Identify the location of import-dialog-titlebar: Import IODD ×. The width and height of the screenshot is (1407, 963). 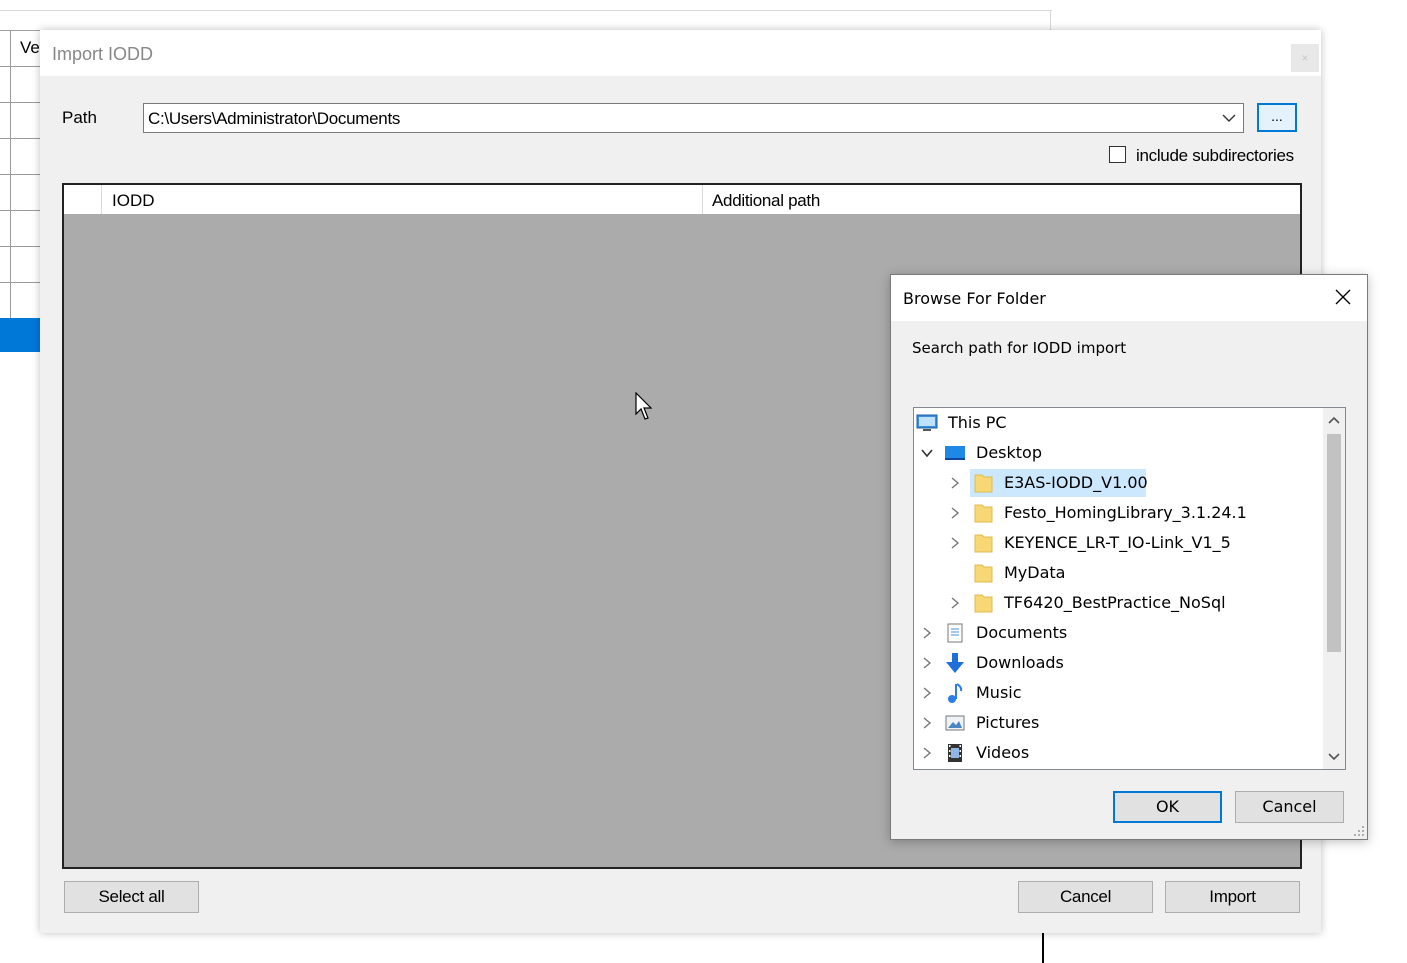
(680, 53).